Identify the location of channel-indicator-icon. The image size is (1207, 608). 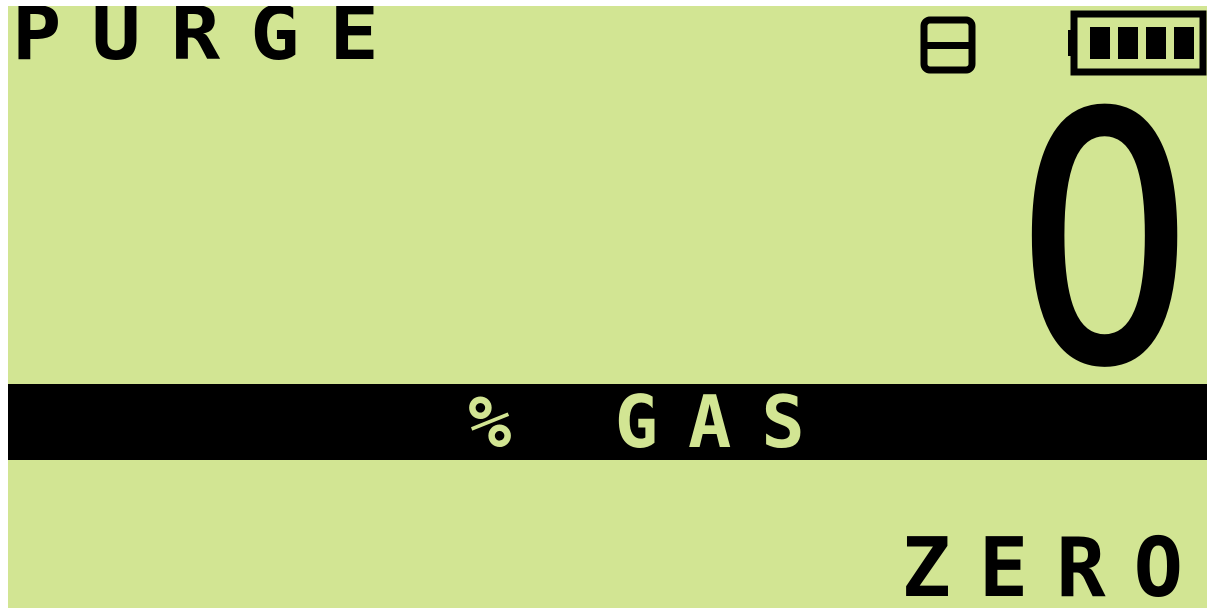
(948, 45).